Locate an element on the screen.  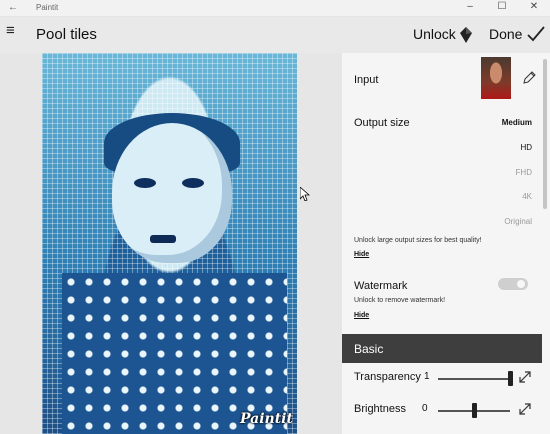
brightness-value: 0 is located at coordinates (425, 408).